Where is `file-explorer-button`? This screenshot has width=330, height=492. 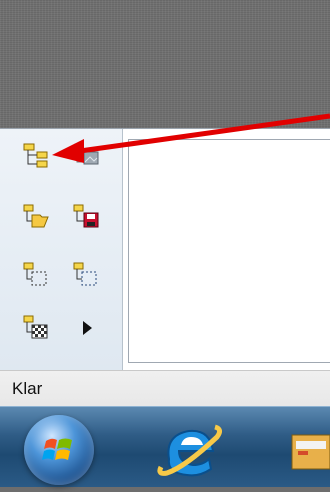 file-explorer-button is located at coordinates (308, 451).